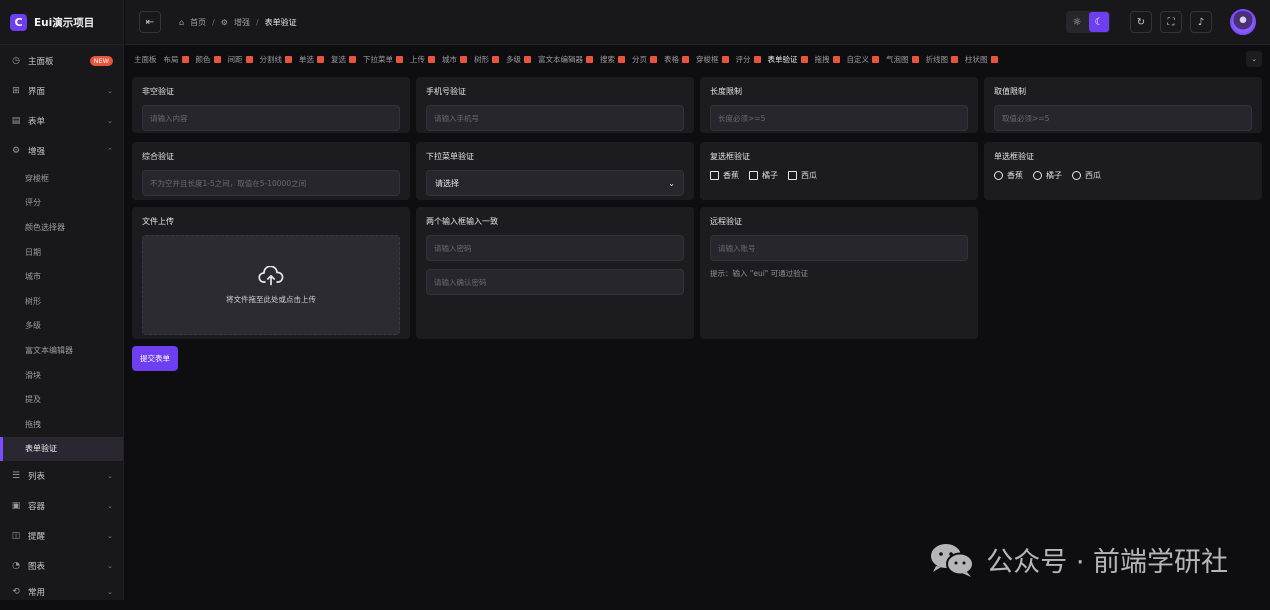 This screenshot has width=1270, height=610. Describe the element at coordinates (863, 59) in the screenshot. I see `tab-20: 自定义` at that location.